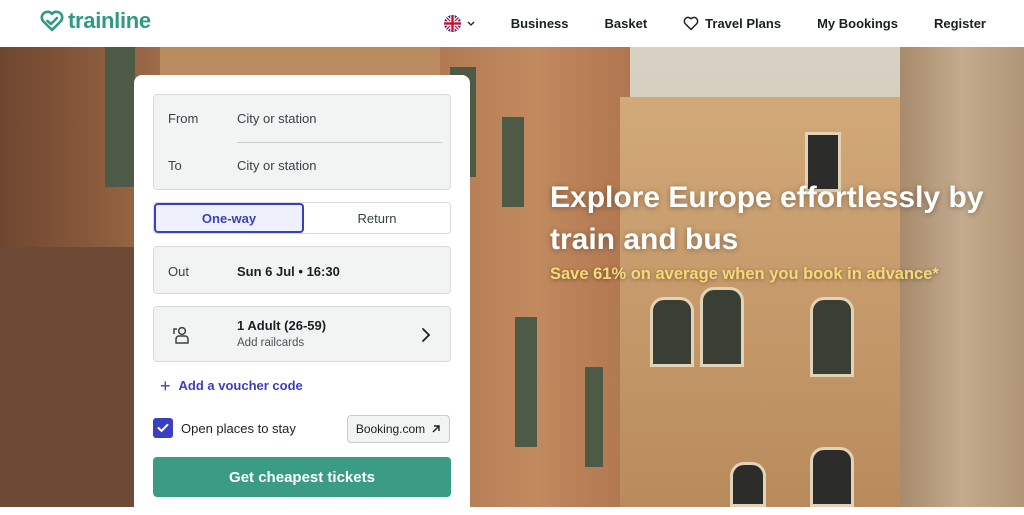 The height and width of the screenshot is (515, 1024). What do you see at coordinates (229, 218) in the screenshot?
I see `one-way-option: One-way` at bounding box center [229, 218].